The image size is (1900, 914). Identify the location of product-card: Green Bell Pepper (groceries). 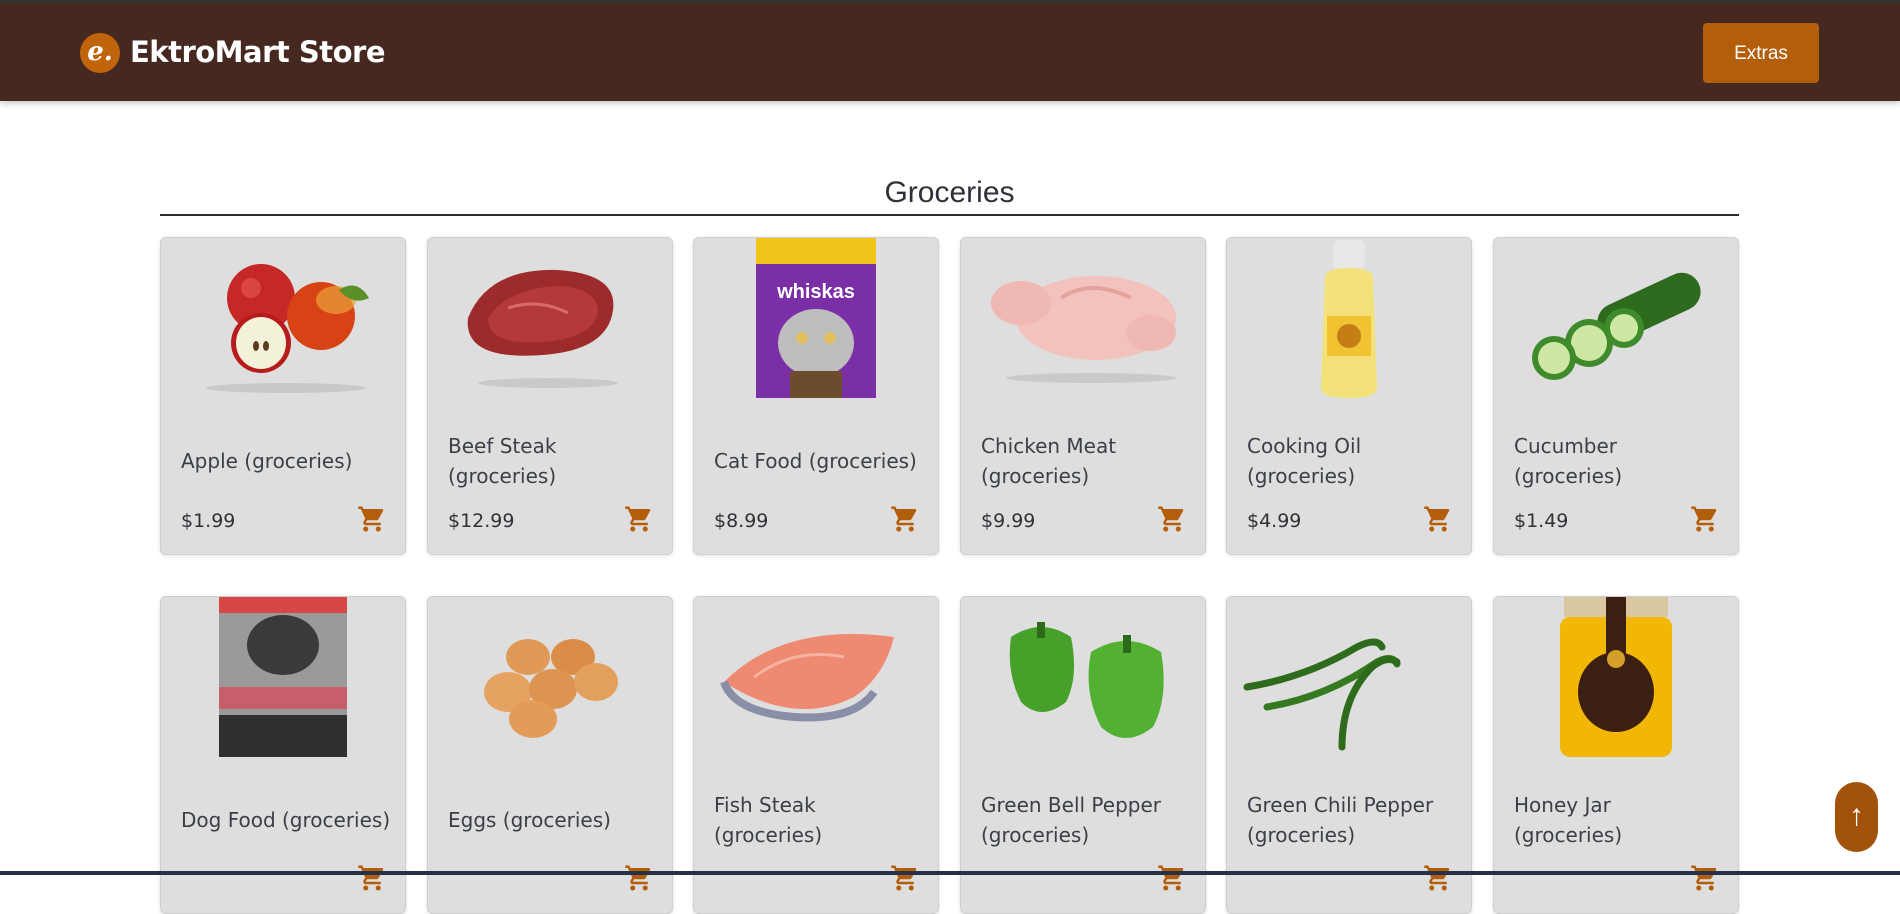
(1083, 755).